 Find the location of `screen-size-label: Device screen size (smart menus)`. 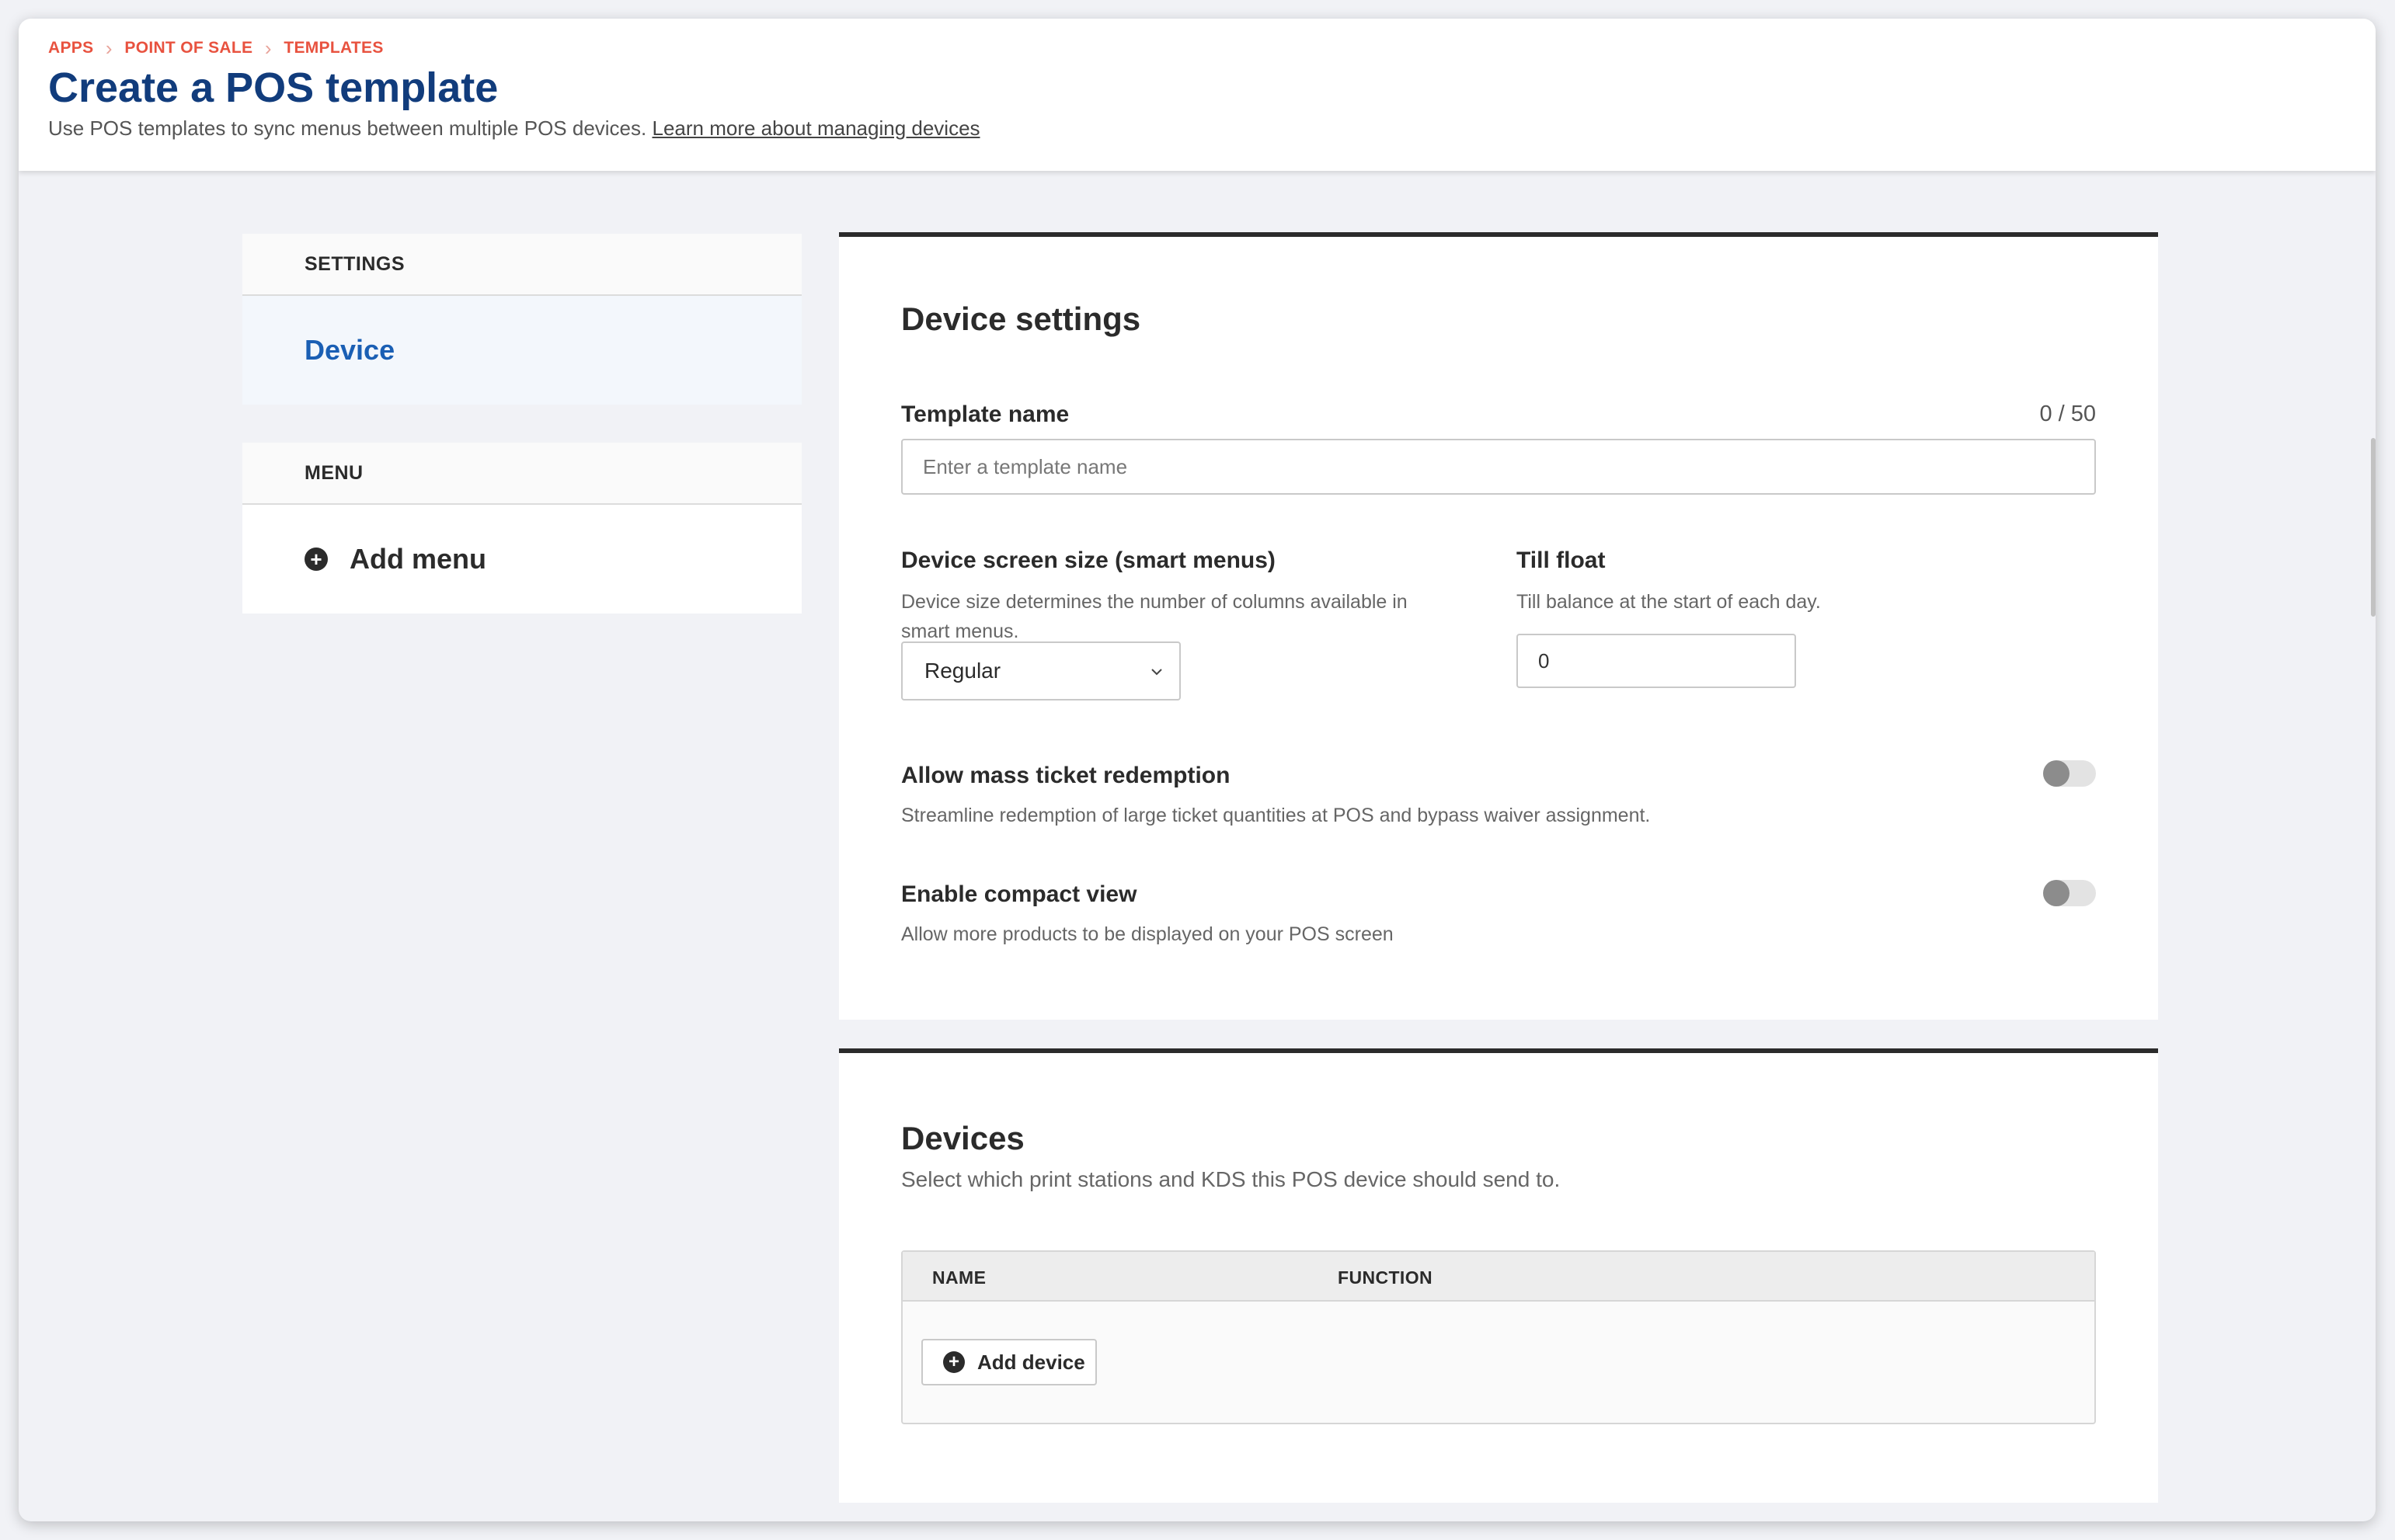

screen-size-label: Device screen size (smart menus) is located at coordinates (1088, 561).